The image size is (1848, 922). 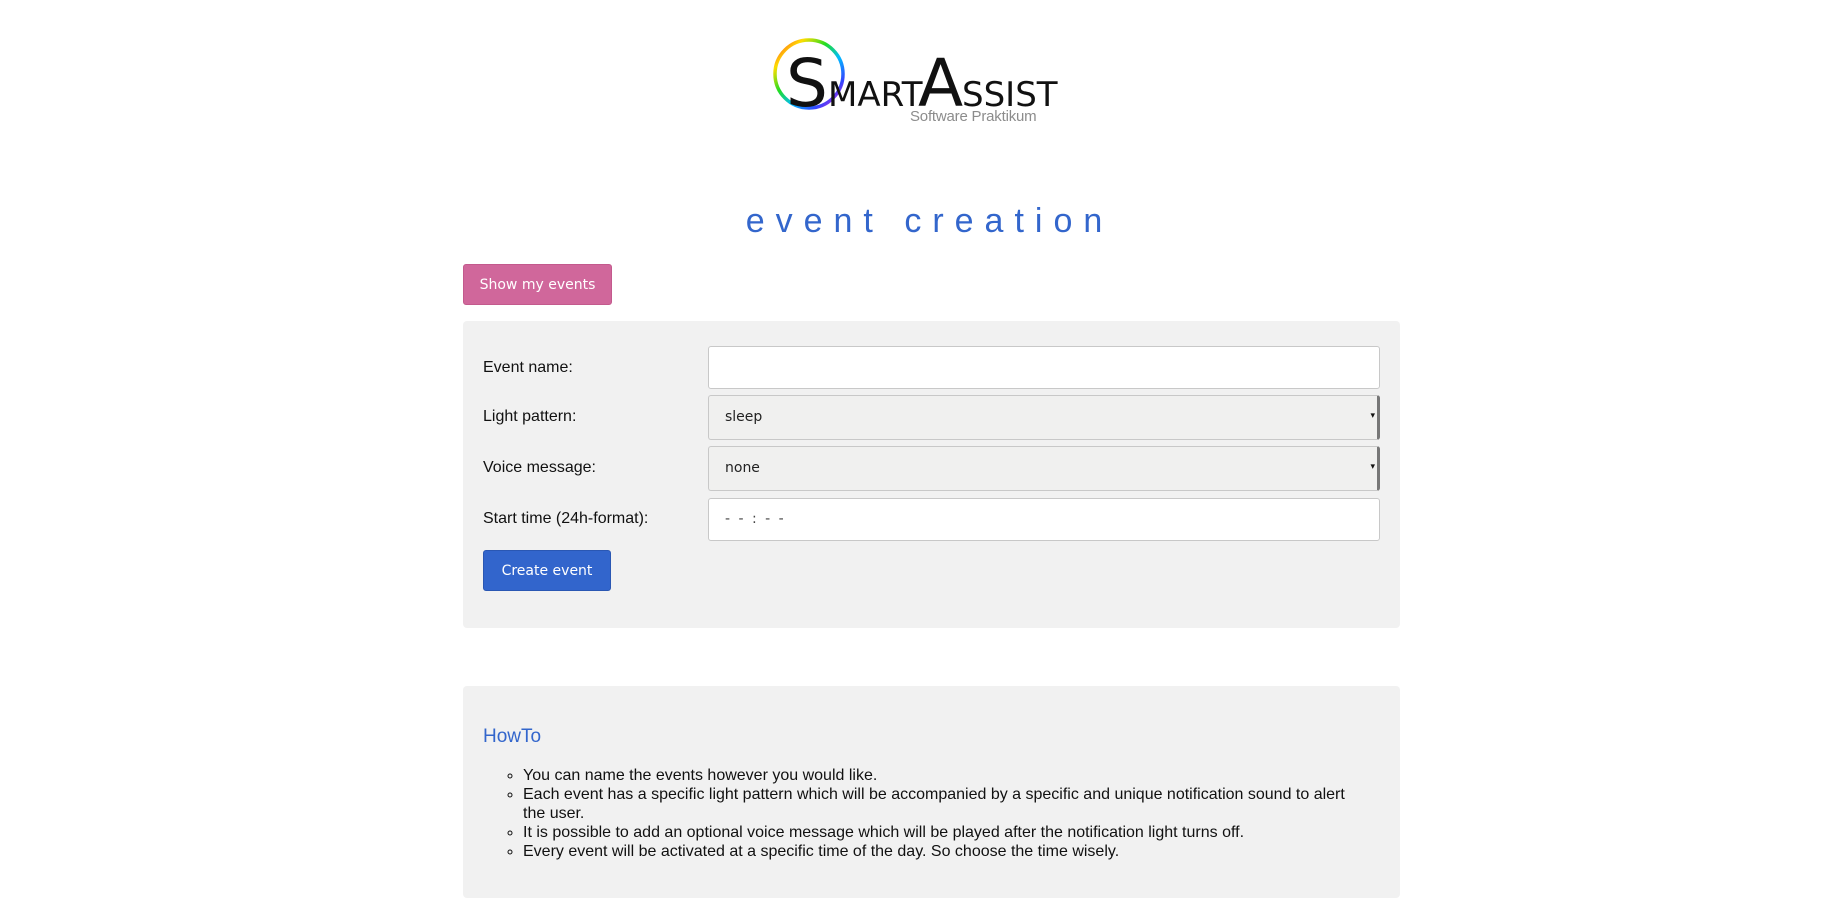 What do you see at coordinates (1044, 367) in the screenshot?
I see `event-name-input` at bounding box center [1044, 367].